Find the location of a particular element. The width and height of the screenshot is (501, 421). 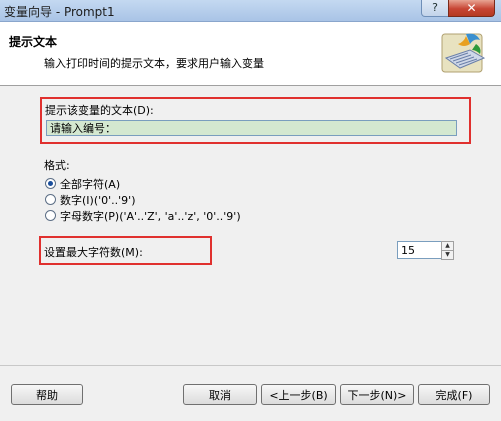

spin-down-button: ▼ is located at coordinates (447, 255).